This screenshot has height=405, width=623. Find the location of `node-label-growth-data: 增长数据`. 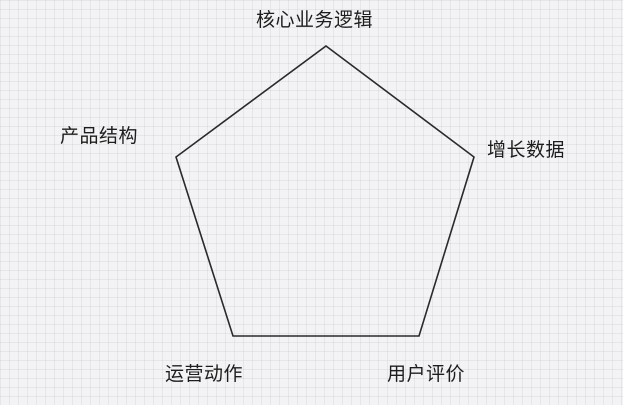

node-label-growth-data: 增长数据 is located at coordinates (526, 150).